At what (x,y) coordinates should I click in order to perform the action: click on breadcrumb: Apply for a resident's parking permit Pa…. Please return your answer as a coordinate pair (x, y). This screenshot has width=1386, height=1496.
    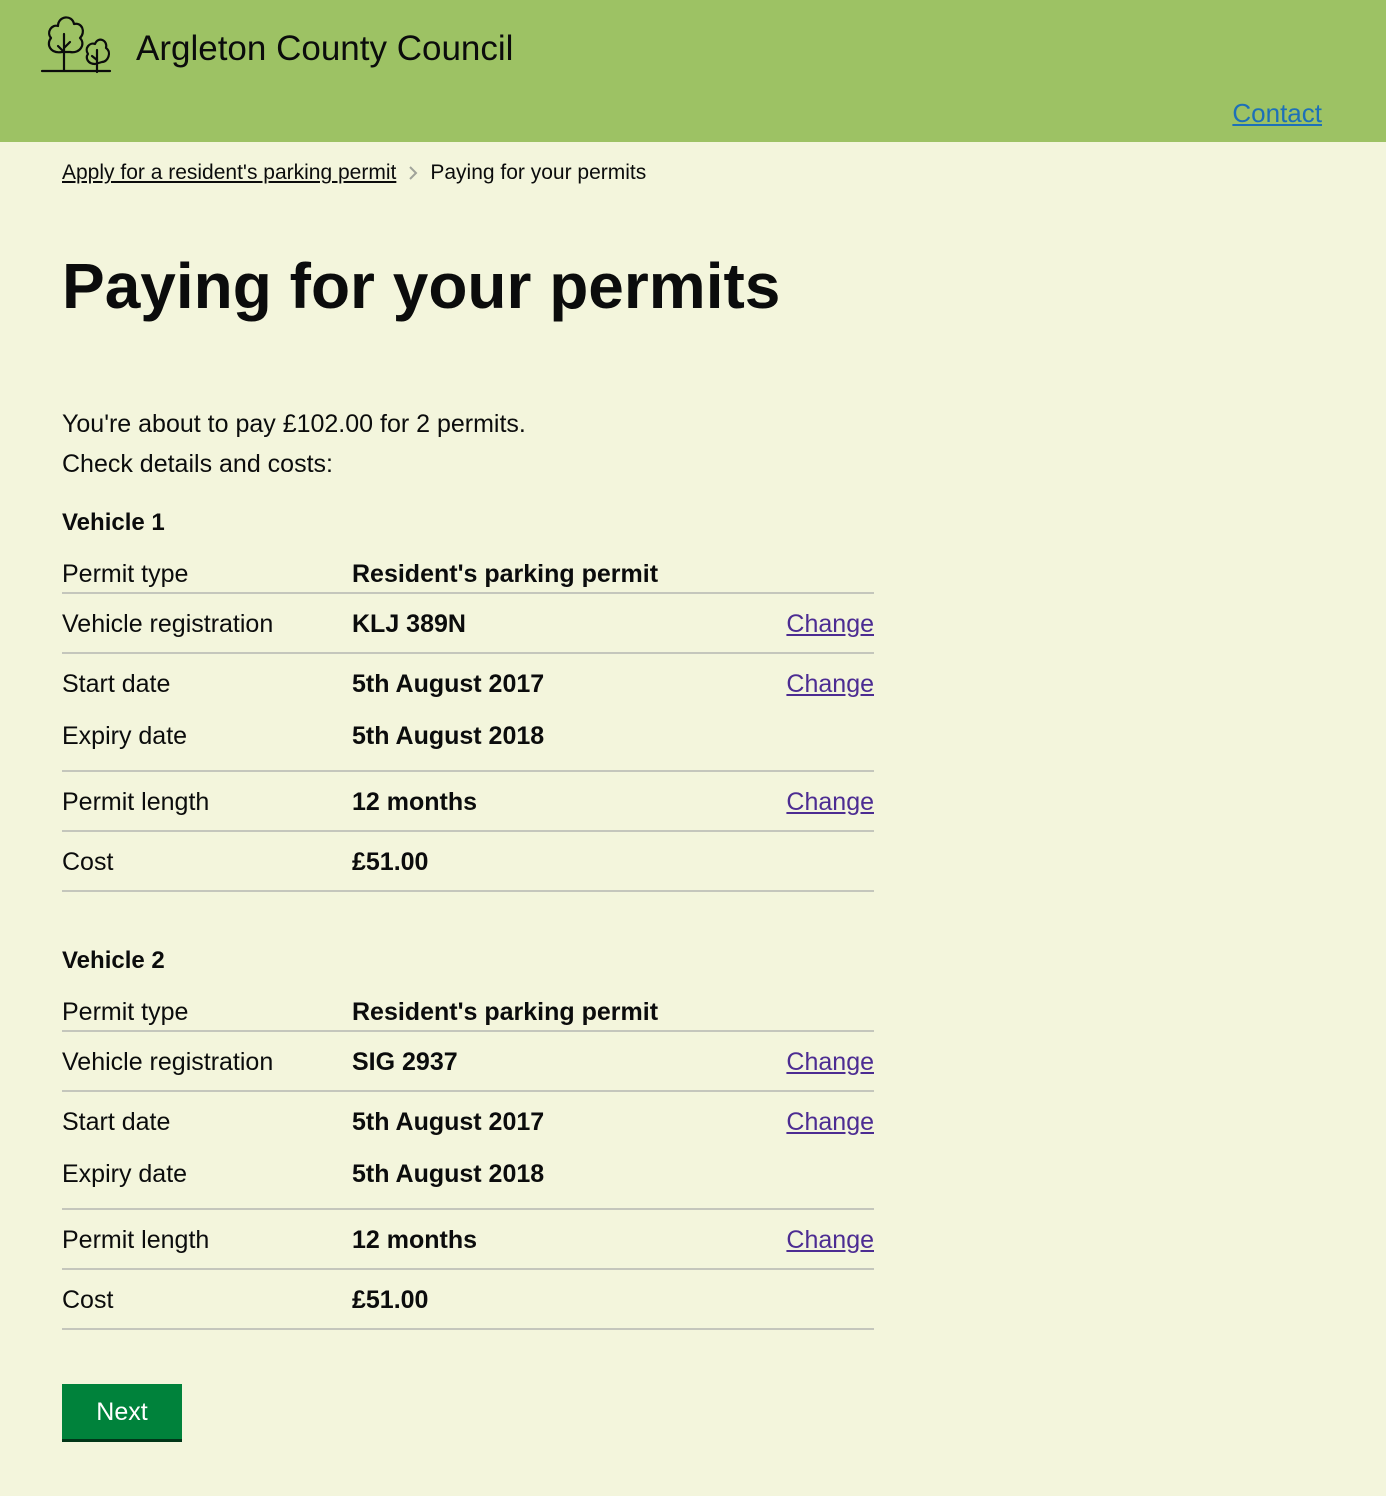
    Looking at the image, I should click on (354, 173).